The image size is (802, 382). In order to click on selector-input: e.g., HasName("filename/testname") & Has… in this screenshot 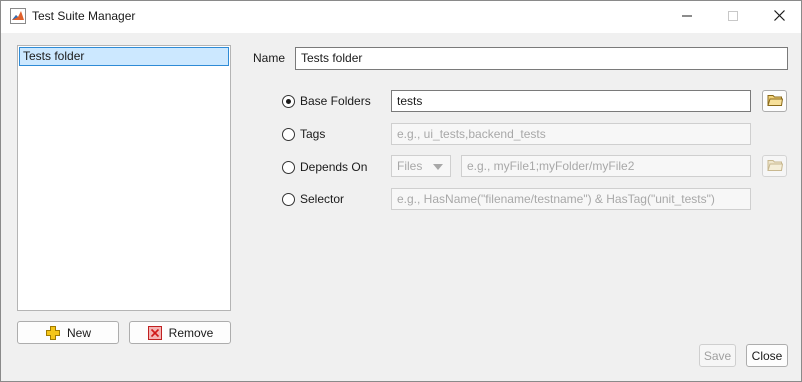, I will do `click(571, 199)`.